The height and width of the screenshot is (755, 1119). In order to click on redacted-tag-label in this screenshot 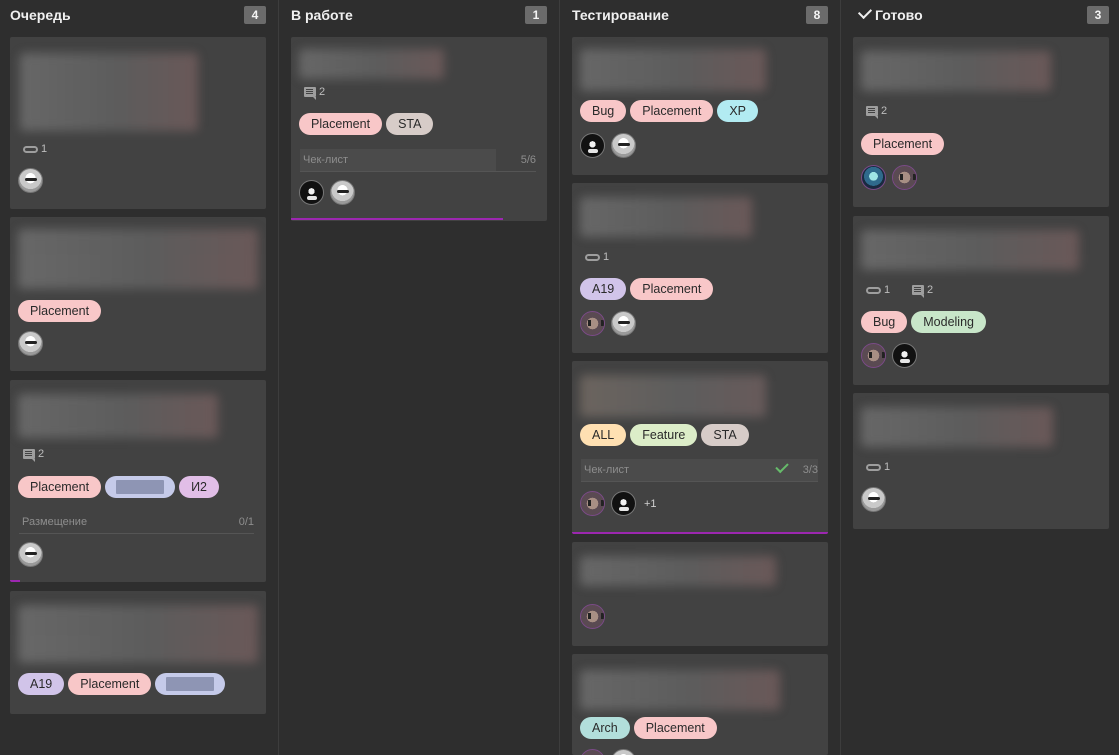, I will do `click(140, 487)`.